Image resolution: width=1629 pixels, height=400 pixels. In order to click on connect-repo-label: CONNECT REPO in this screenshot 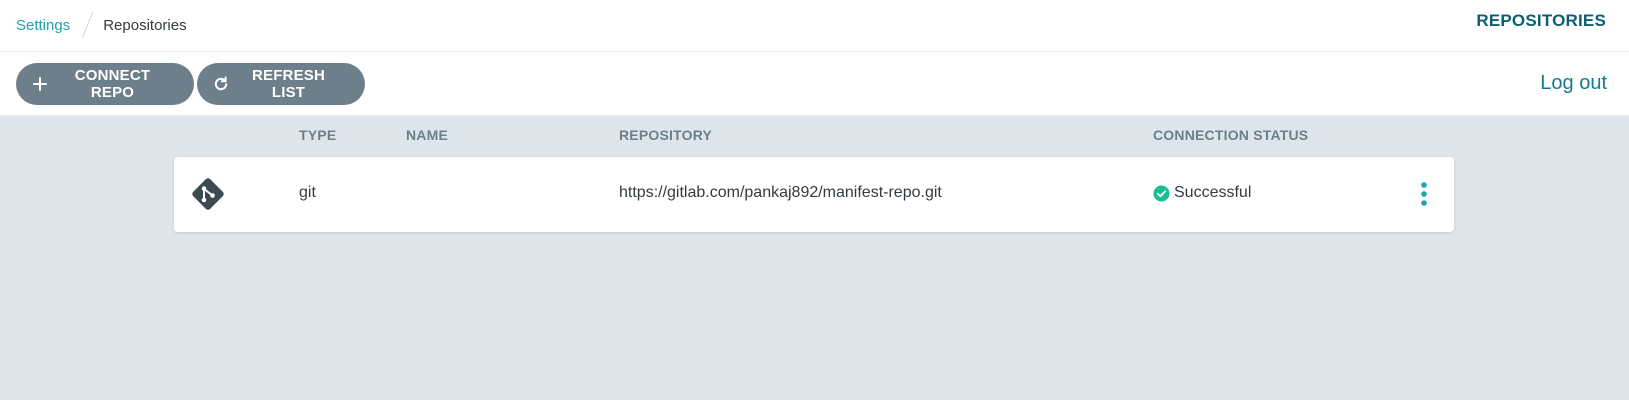, I will do `click(112, 84)`.